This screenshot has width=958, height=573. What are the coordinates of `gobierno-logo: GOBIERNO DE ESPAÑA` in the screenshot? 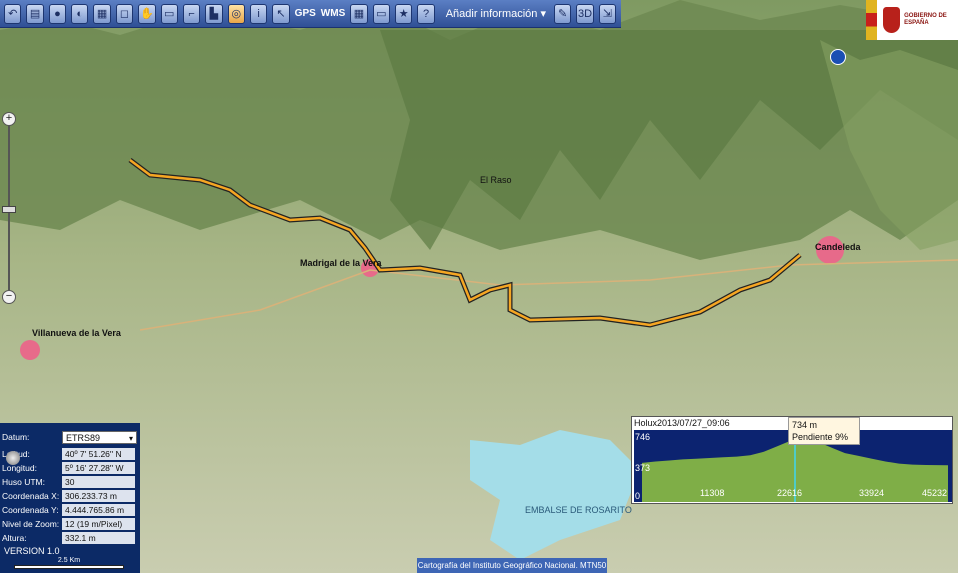 It's located at (912, 20).